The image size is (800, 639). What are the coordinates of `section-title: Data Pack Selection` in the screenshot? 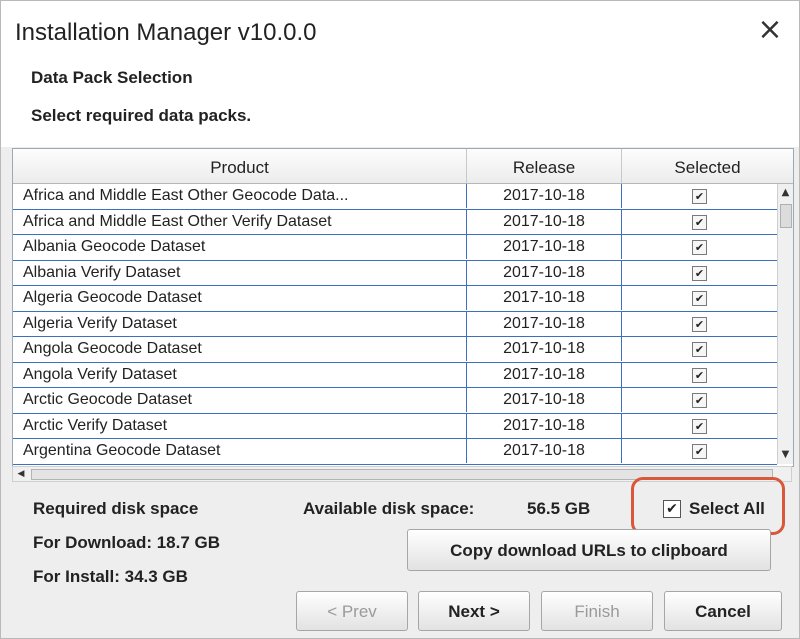 It's located at (112, 77).